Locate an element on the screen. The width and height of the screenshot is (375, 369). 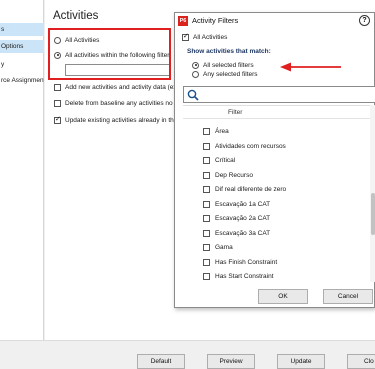
filter-item-label: Has Finish Constraint is located at coordinates (246, 262).